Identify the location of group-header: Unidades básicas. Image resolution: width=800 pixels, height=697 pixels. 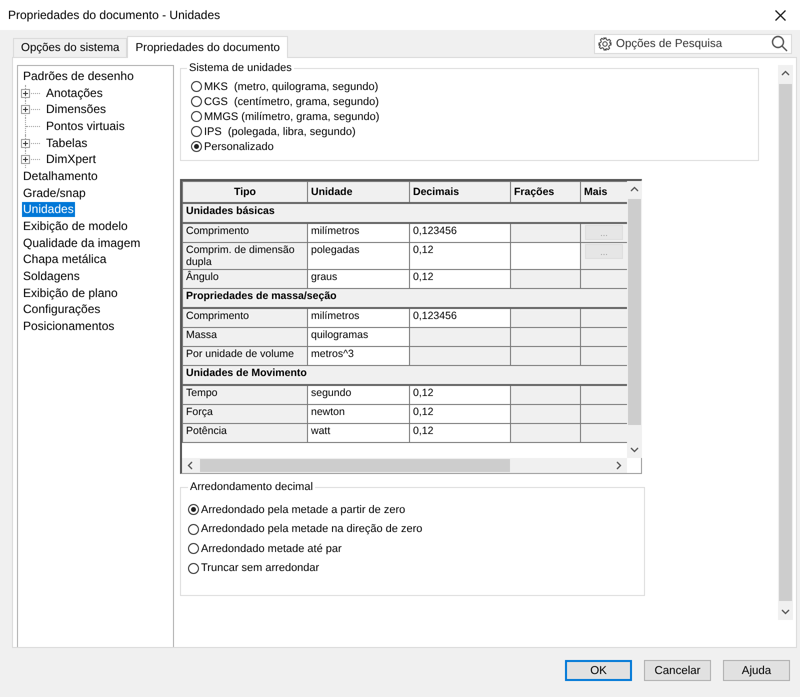
(404, 213).